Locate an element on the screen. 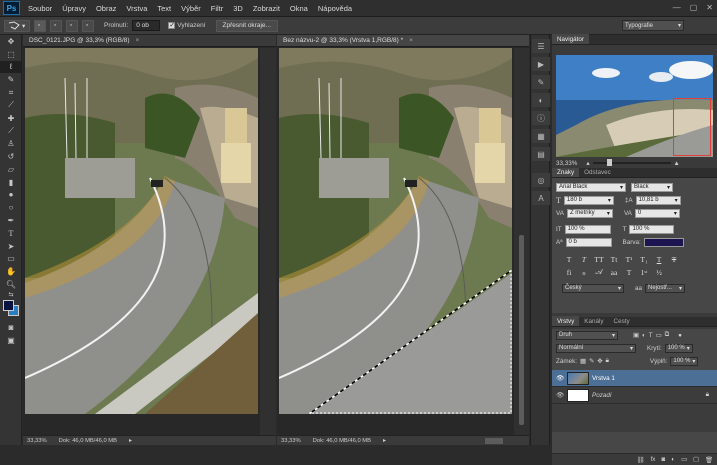 The height and width of the screenshot is (465, 717). zoom-slider is located at coordinates (631, 162).